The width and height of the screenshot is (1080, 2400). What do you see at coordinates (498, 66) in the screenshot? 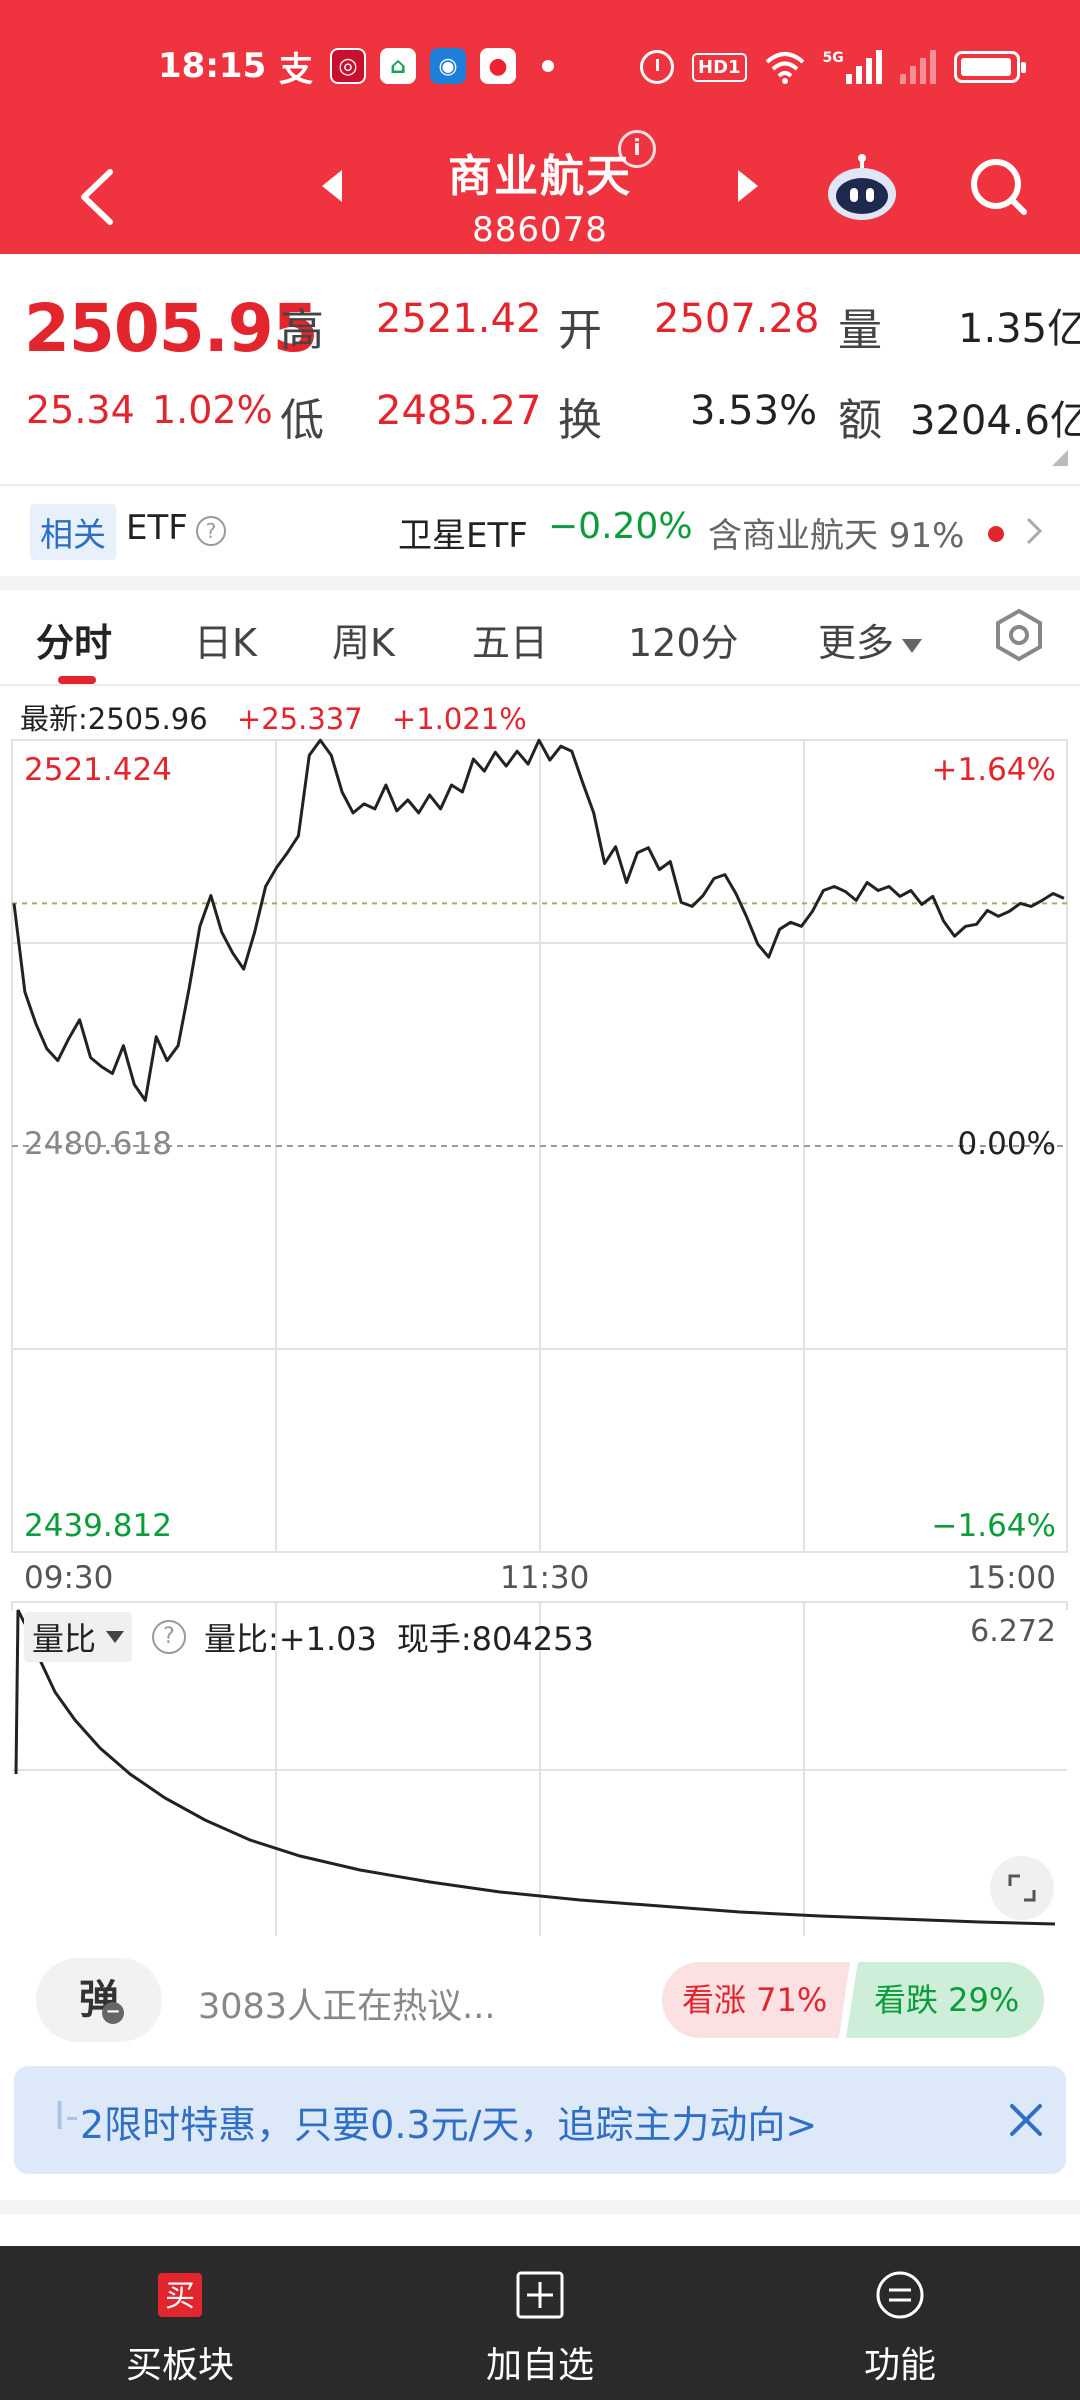
I see `bank-app-icon: ●` at bounding box center [498, 66].